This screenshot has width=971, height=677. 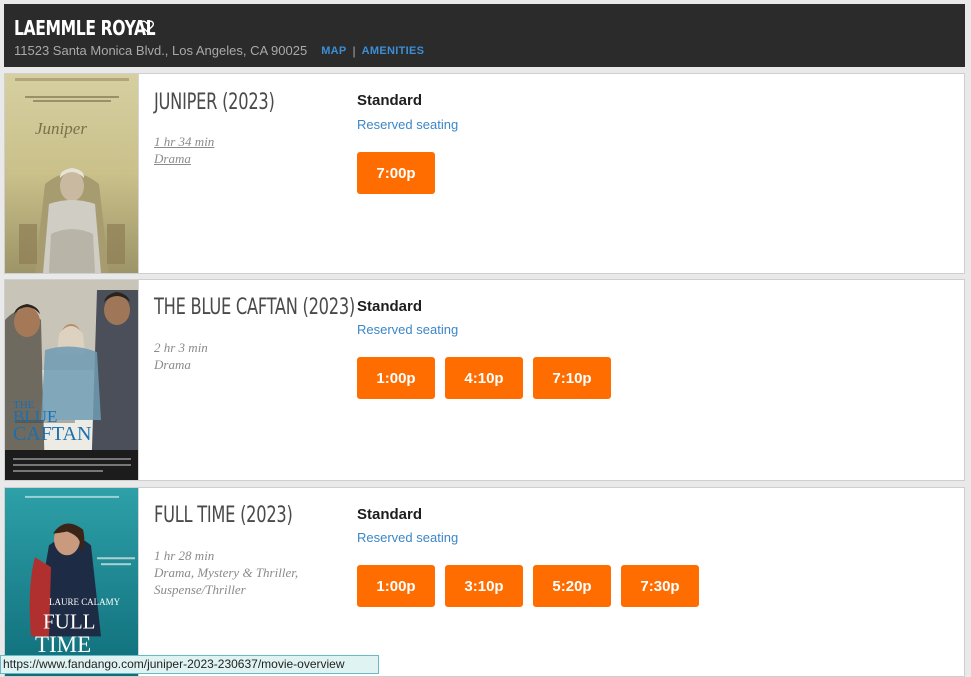 What do you see at coordinates (52, 434) in the screenshot?
I see `poster-text: CAFTAN` at bounding box center [52, 434].